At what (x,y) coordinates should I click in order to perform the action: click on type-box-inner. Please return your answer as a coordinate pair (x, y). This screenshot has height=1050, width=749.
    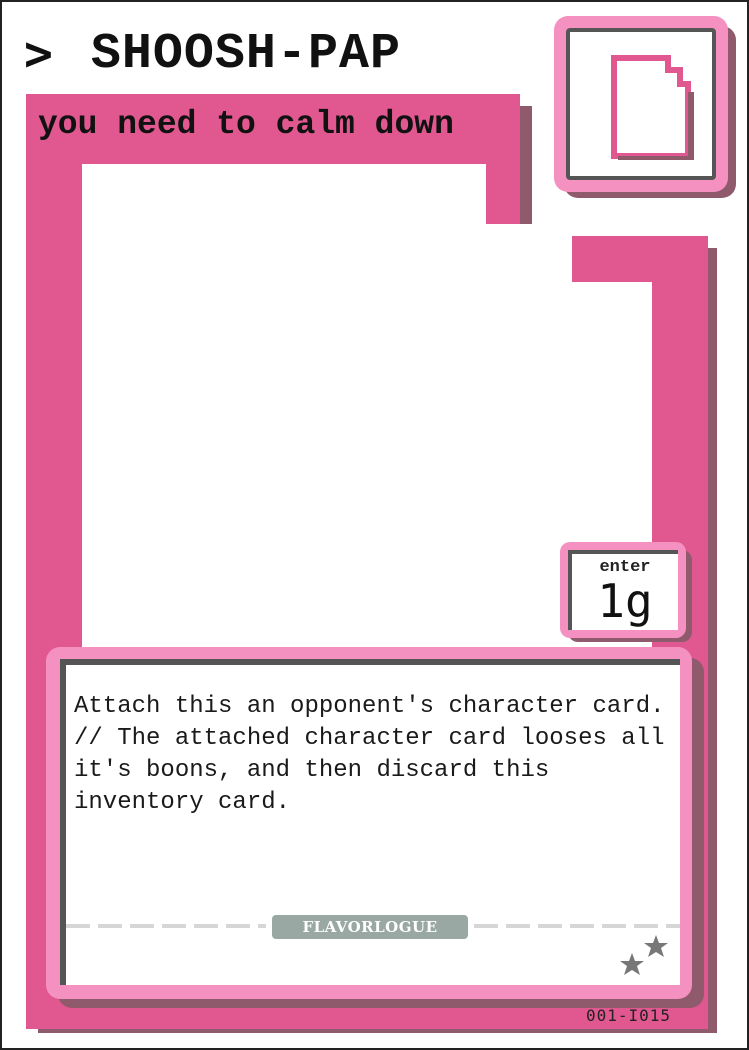
    Looking at the image, I should click on (641, 104).